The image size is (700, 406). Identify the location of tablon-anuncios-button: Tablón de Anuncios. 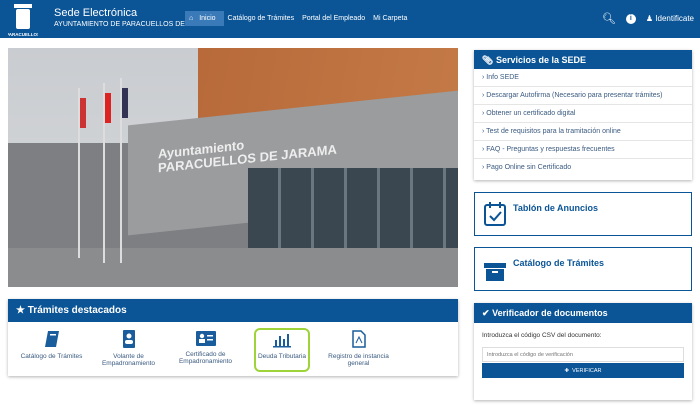
(583, 214).